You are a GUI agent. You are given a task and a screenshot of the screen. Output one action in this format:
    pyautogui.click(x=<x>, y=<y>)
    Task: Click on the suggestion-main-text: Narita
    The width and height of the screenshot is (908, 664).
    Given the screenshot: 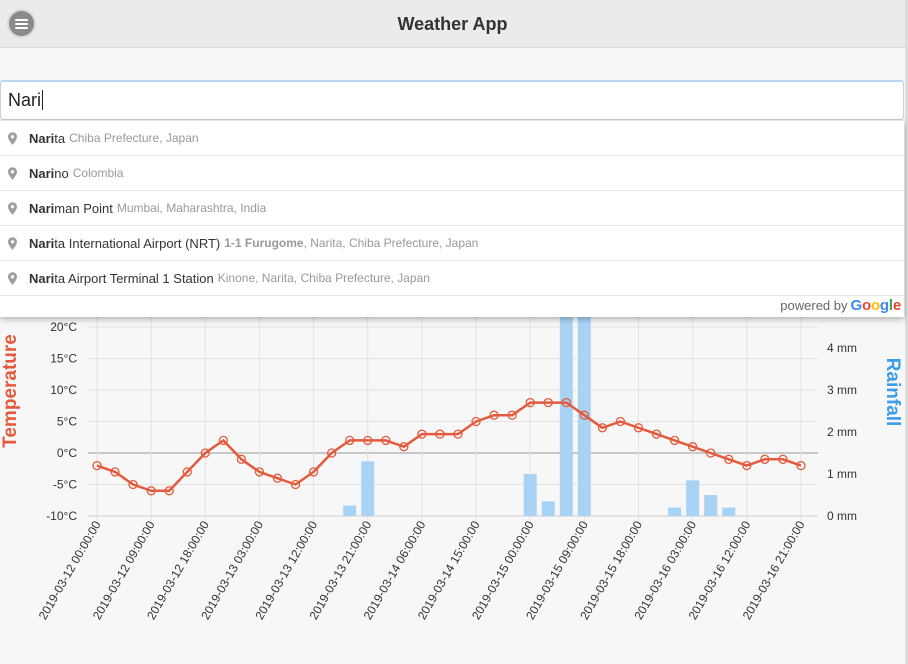 What is the action you would take?
    pyautogui.click(x=47, y=138)
    